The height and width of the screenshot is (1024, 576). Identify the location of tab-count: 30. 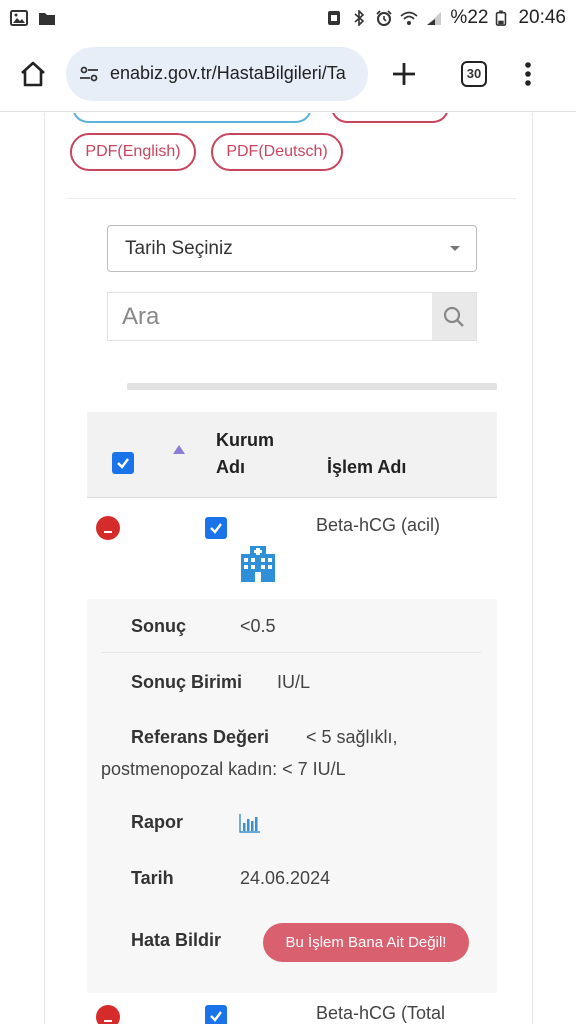
(474, 73).